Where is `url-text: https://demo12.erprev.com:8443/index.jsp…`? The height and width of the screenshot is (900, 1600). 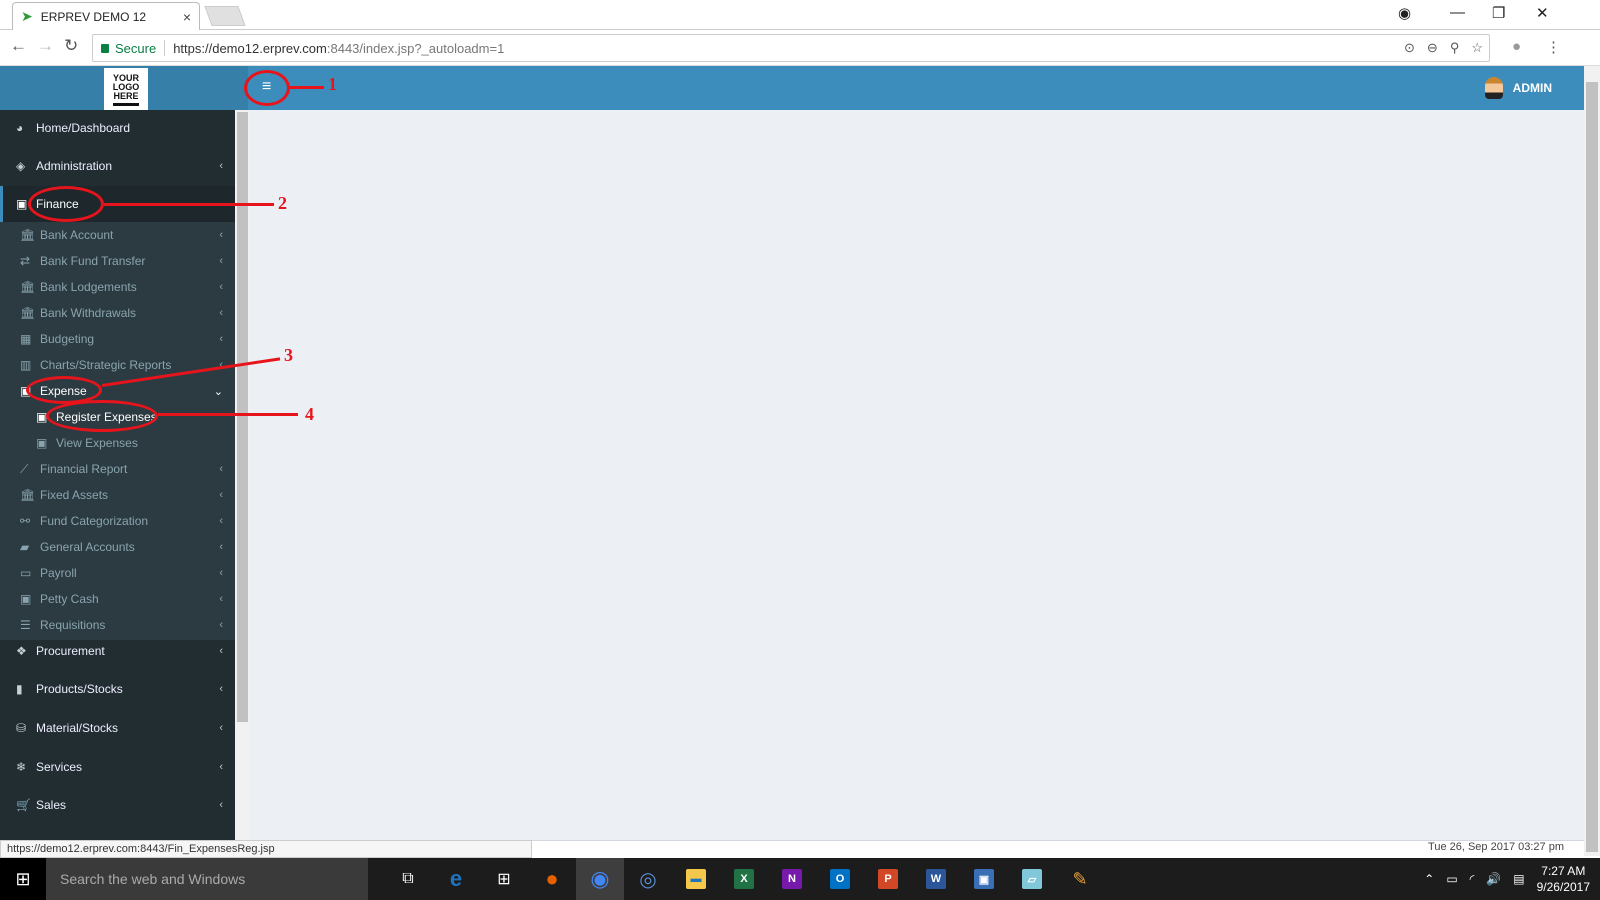
url-text: https://demo12.erprev.com:8443/index.jsp… is located at coordinates (338, 48).